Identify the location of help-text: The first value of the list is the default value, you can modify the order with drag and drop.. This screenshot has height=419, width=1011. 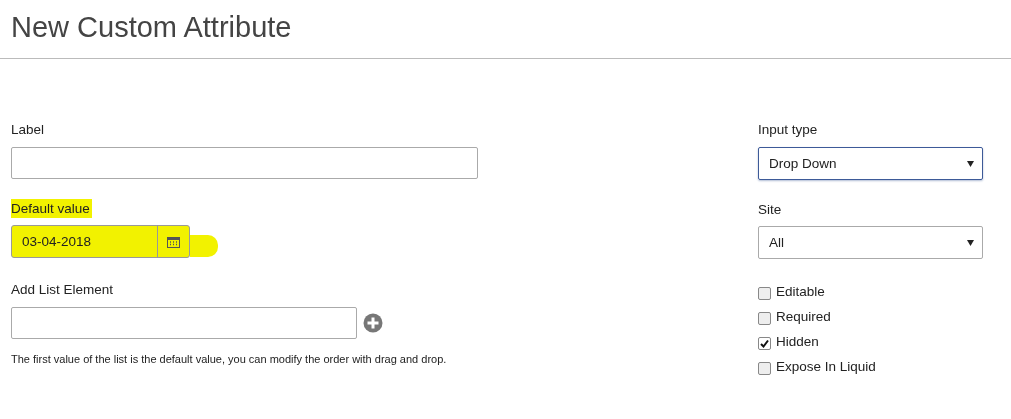
(229, 359).